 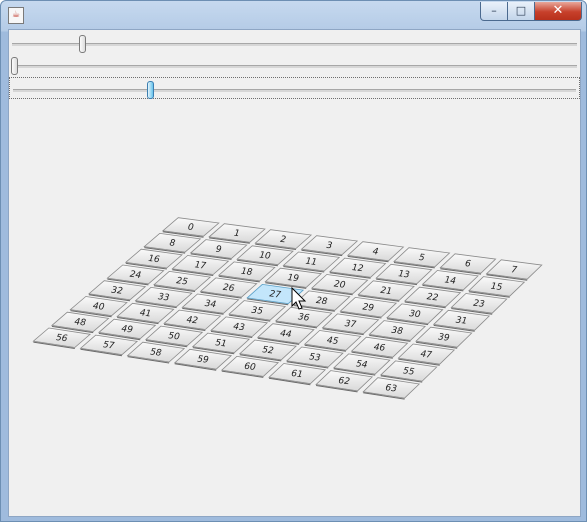 What do you see at coordinates (172, 243) in the screenshot?
I see `tile-8: 8` at bounding box center [172, 243].